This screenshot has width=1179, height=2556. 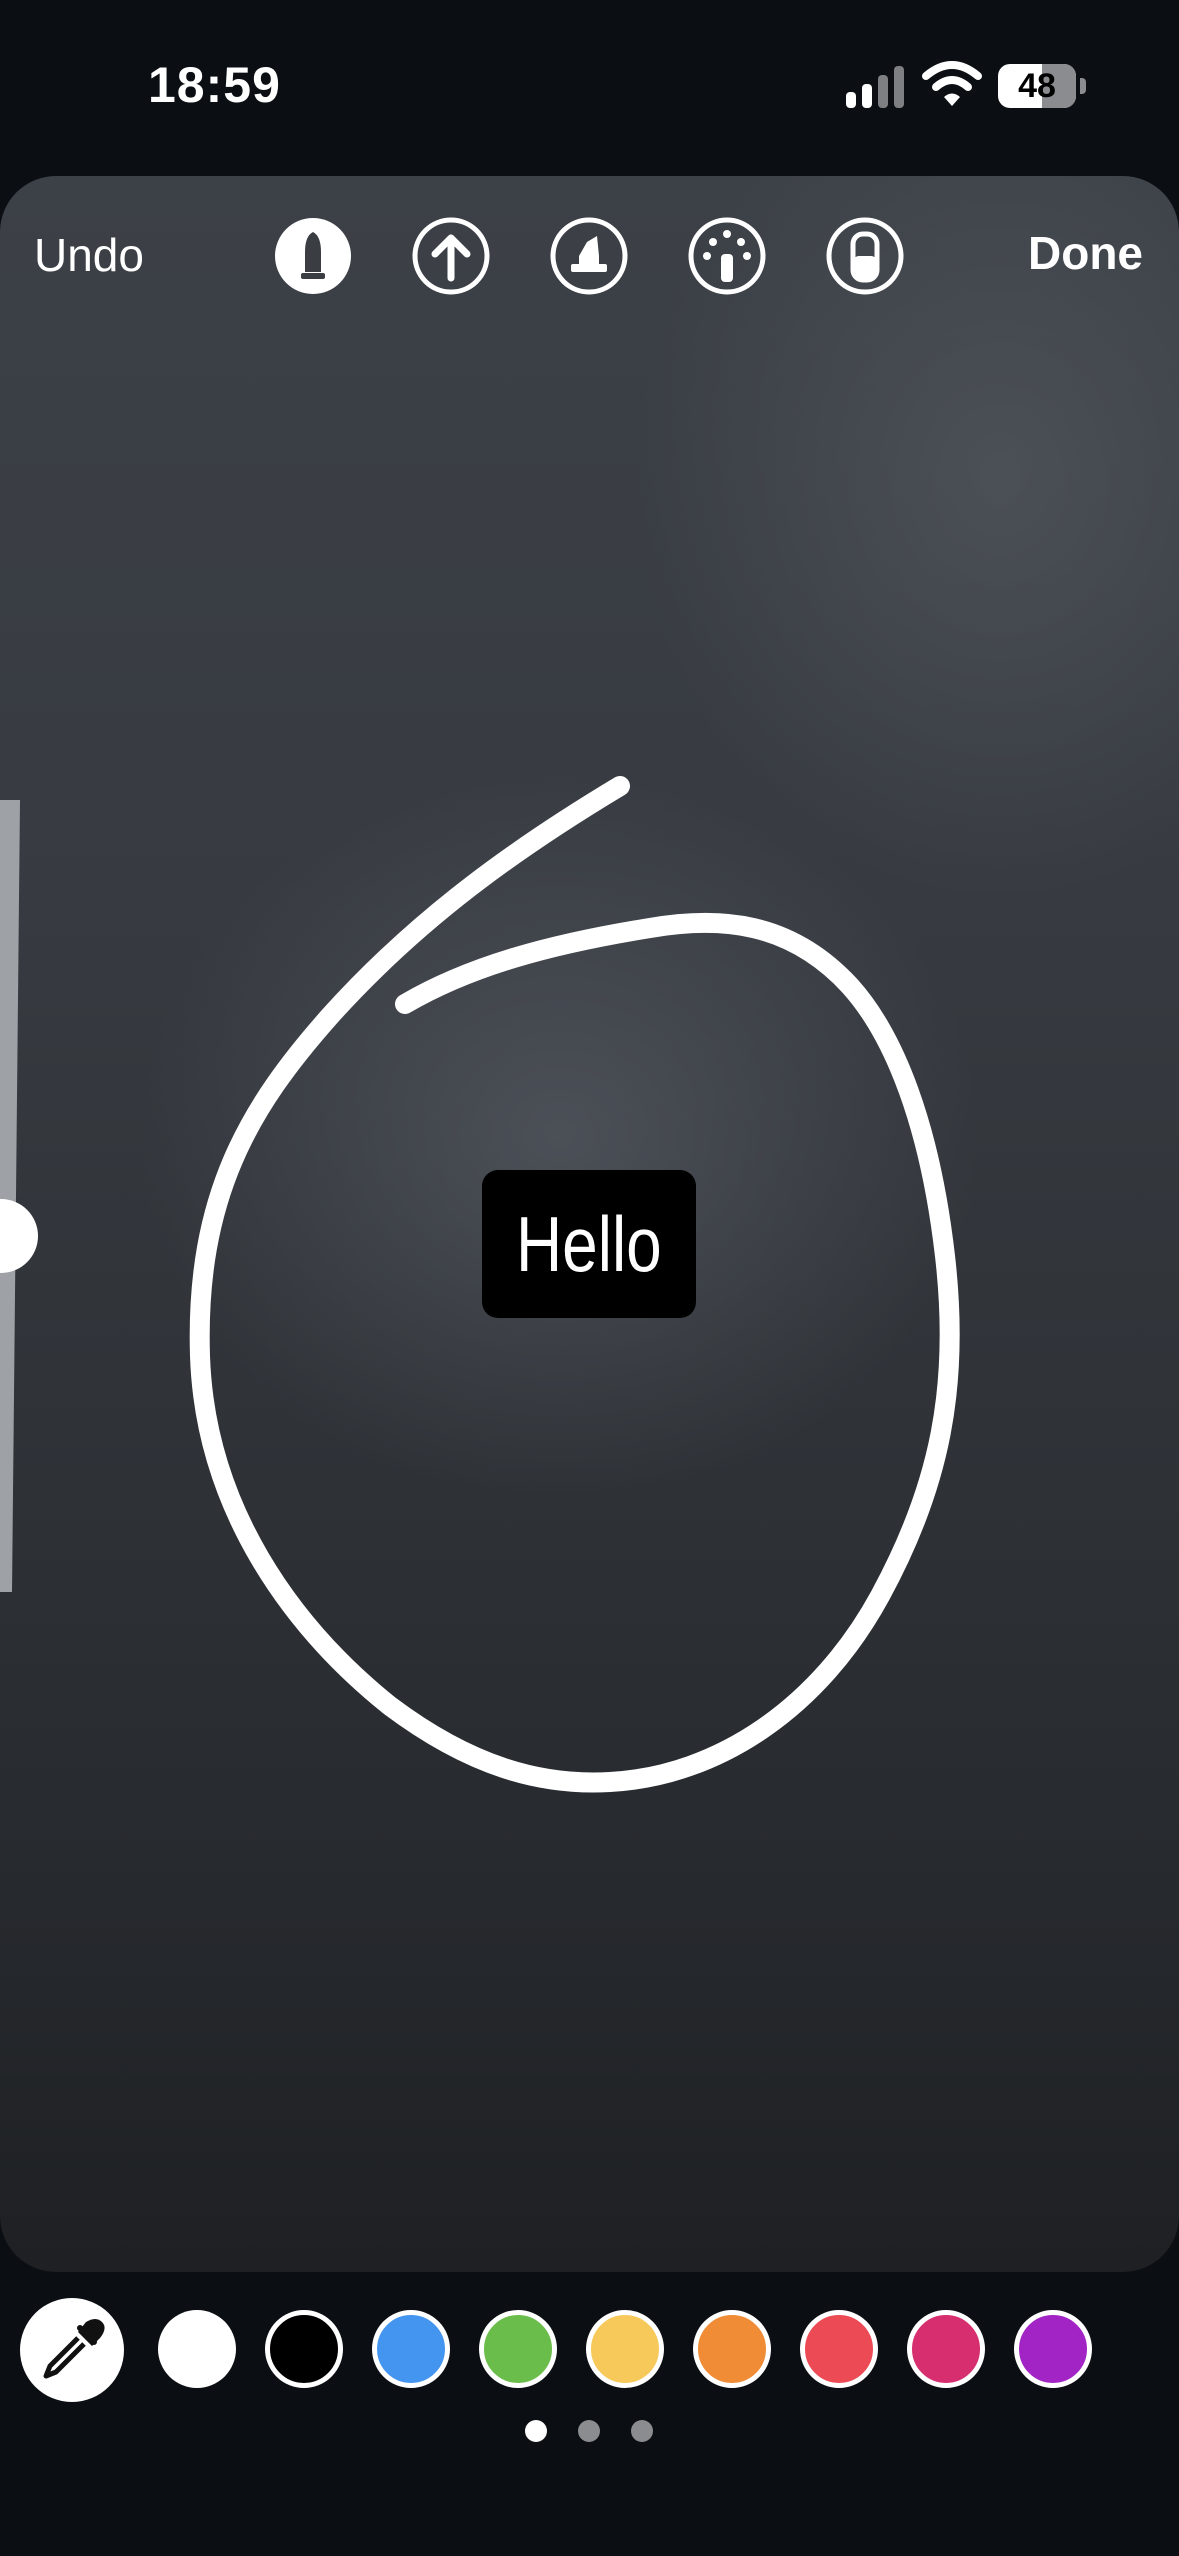 I want to click on cellular-signal-icon, so click(x=875, y=87).